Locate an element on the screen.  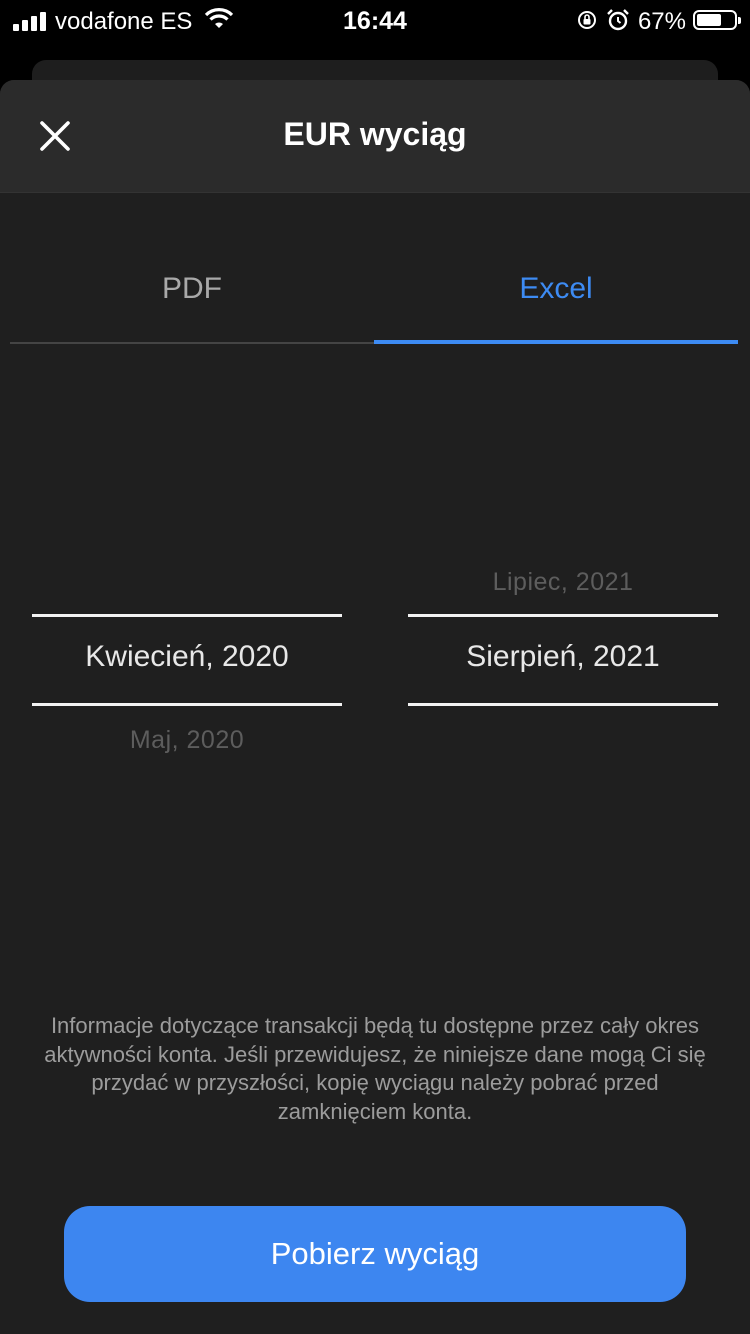
orientation-lock-icon is located at coordinates (587, 20).